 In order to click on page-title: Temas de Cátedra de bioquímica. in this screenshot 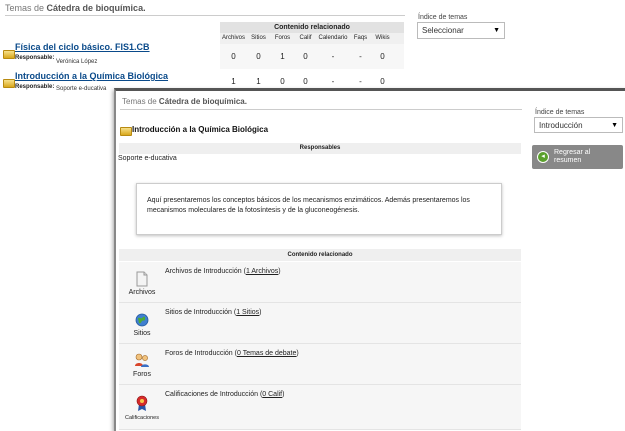, I will do `click(75, 8)`.